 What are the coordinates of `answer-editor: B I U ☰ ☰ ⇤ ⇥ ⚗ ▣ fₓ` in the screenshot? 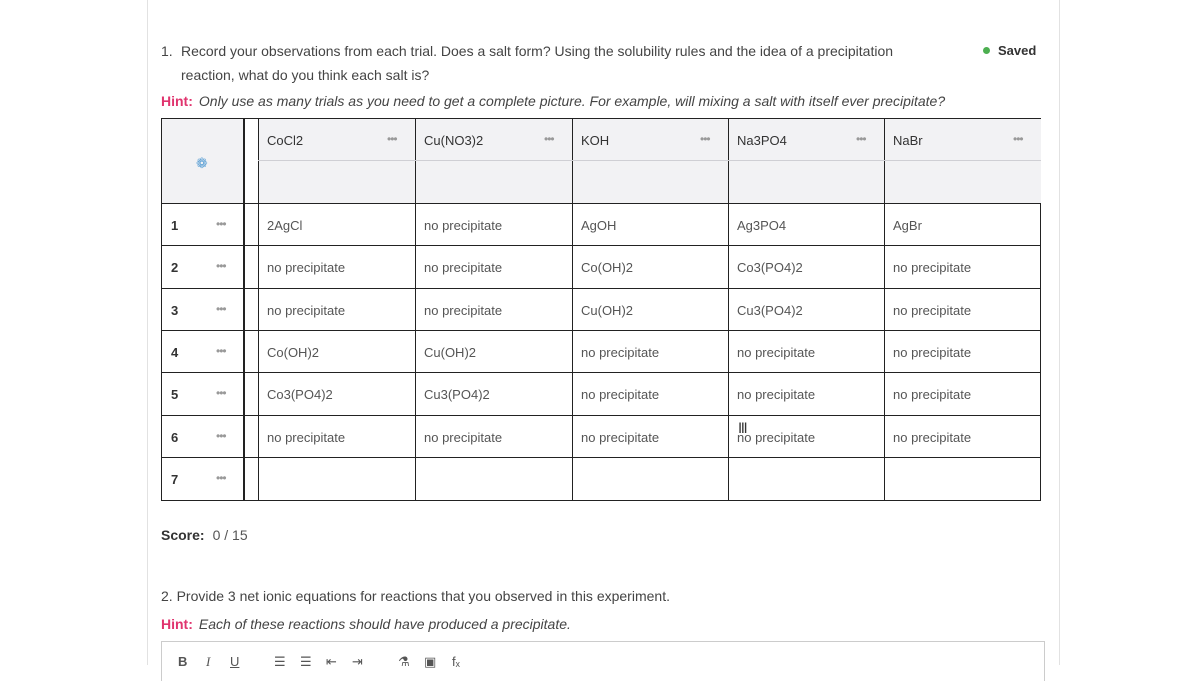 It's located at (603, 661).